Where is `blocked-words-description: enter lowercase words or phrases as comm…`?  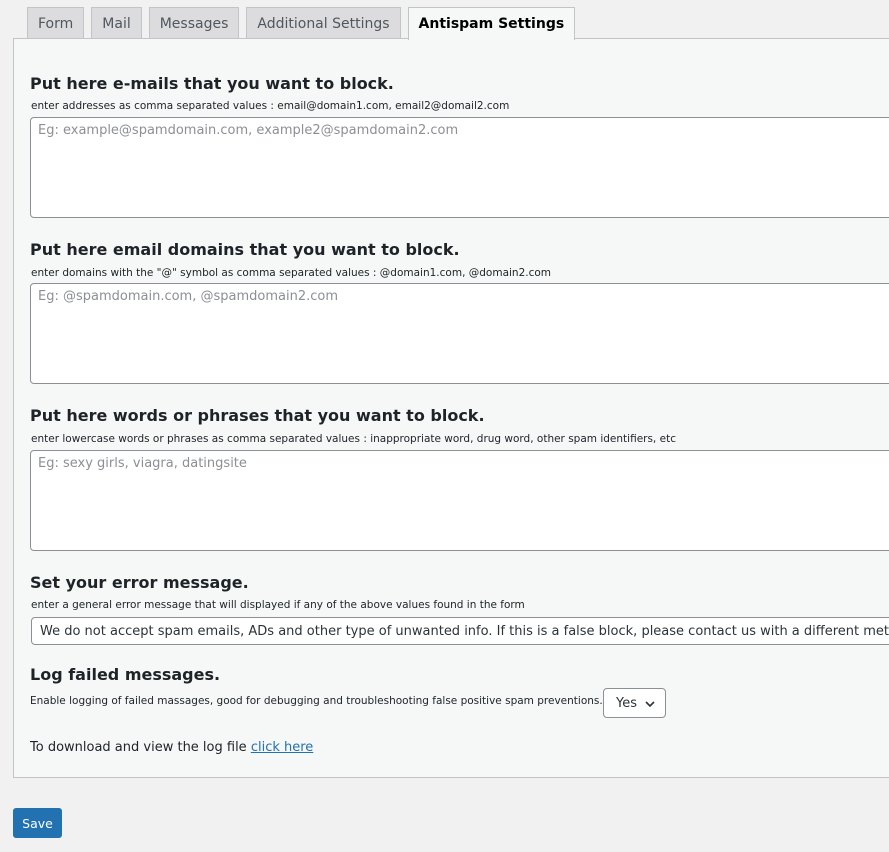
blocked-words-description: enter lowercase words or phrases as comm… is located at coordinates (353, 439).